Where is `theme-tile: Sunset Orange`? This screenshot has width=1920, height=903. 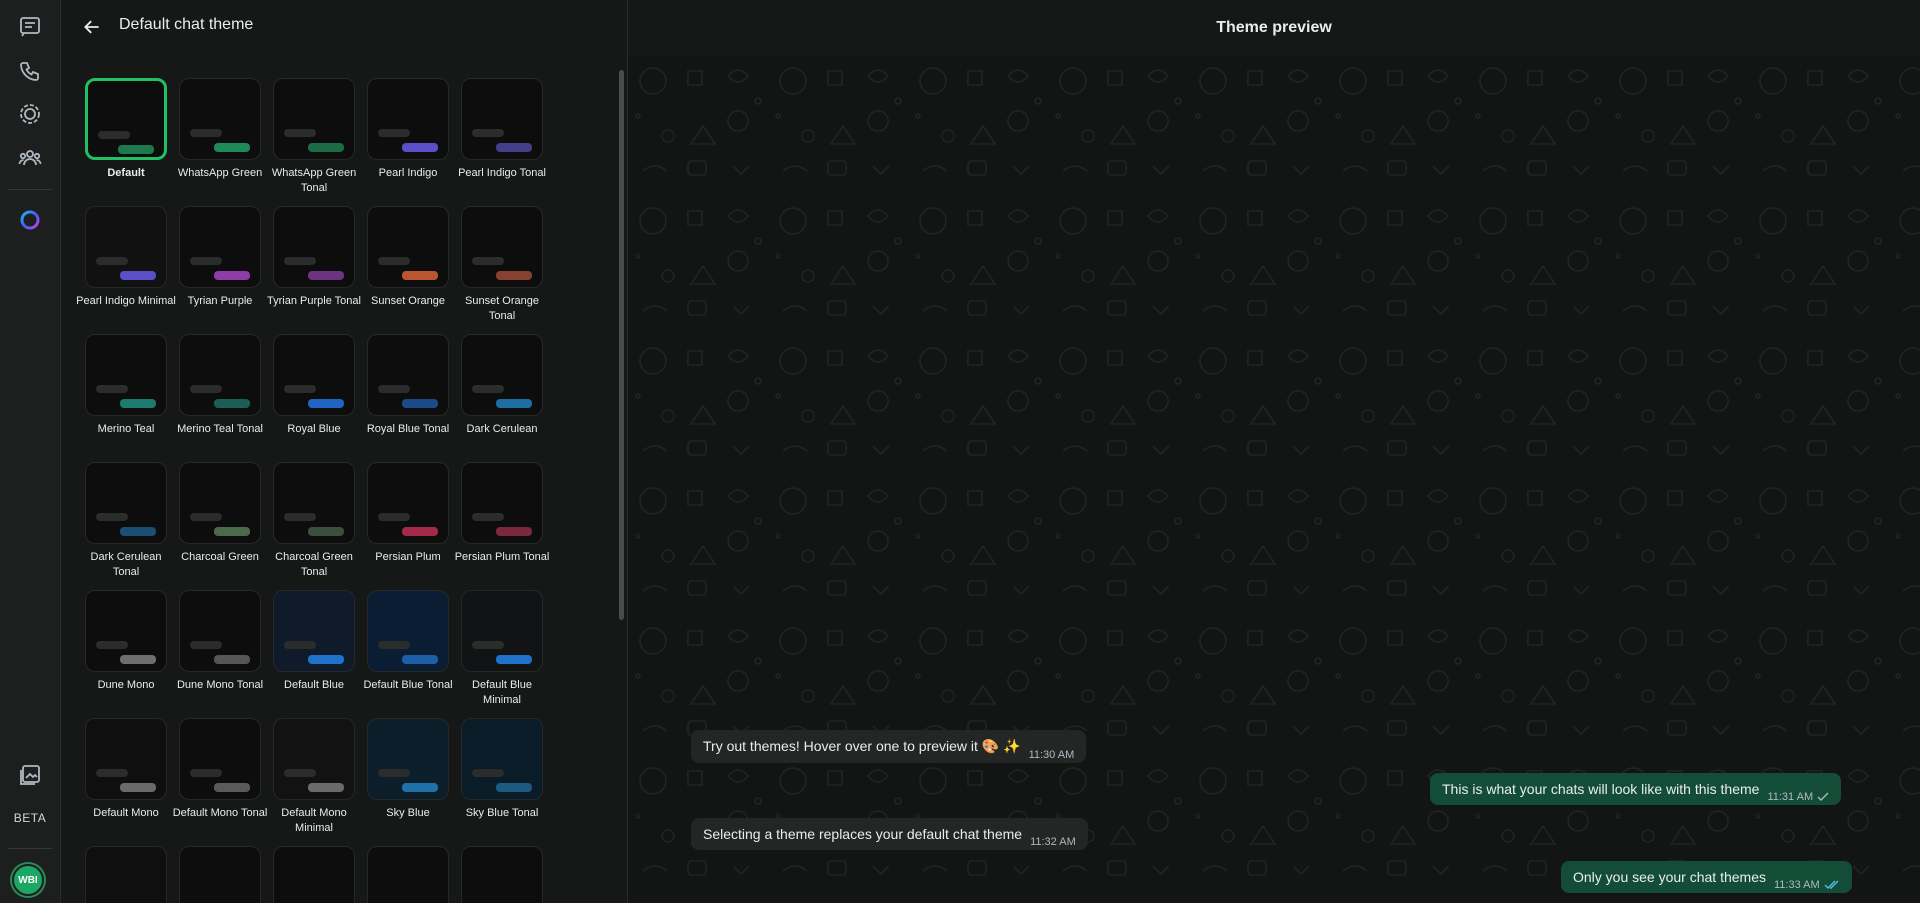
theme-tile: Sunset Orange is located at coordinates (408, 257).